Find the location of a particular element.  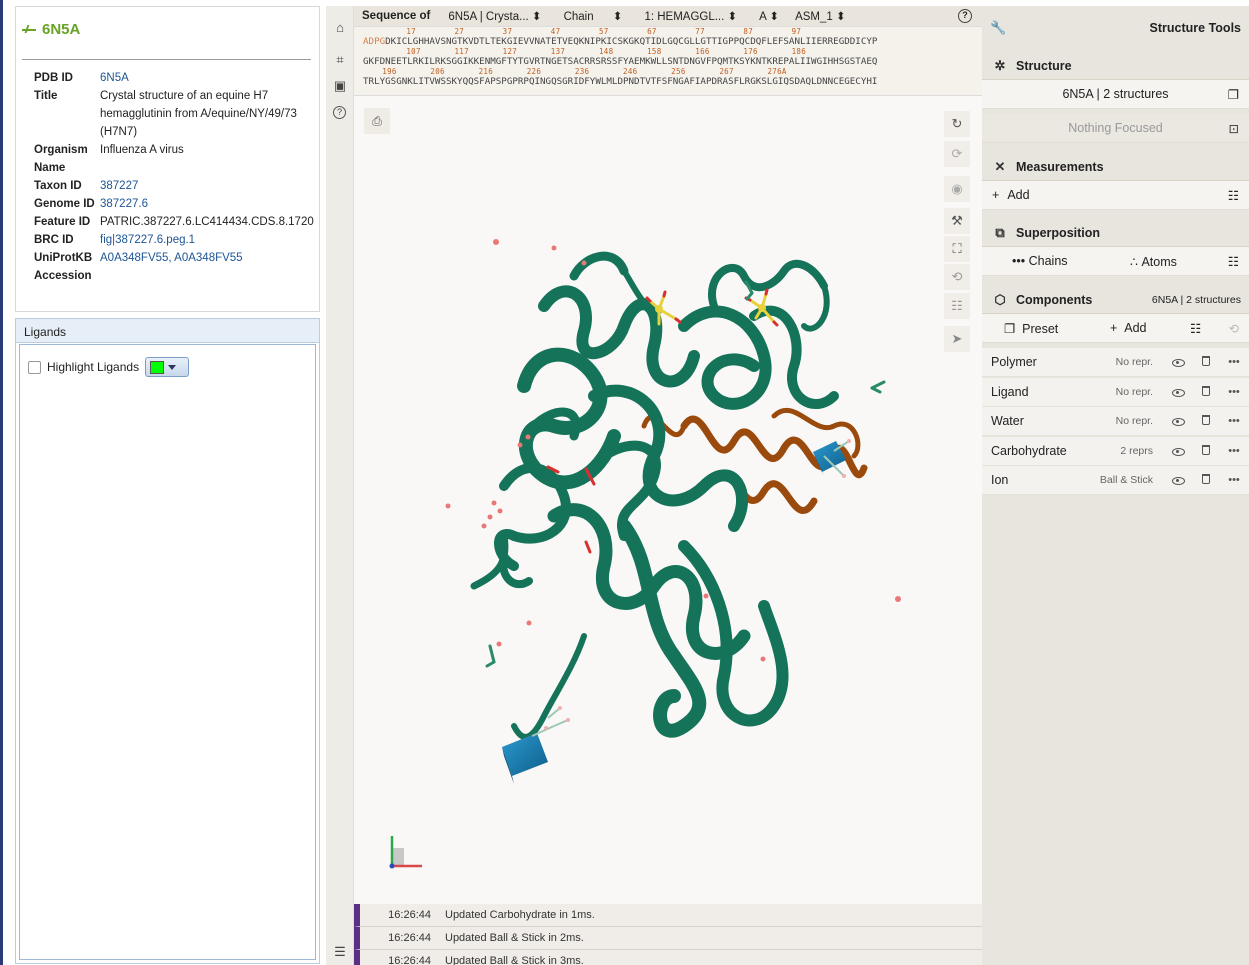

reset-camera-icon: ↻ is located at coordinates (957, 124).